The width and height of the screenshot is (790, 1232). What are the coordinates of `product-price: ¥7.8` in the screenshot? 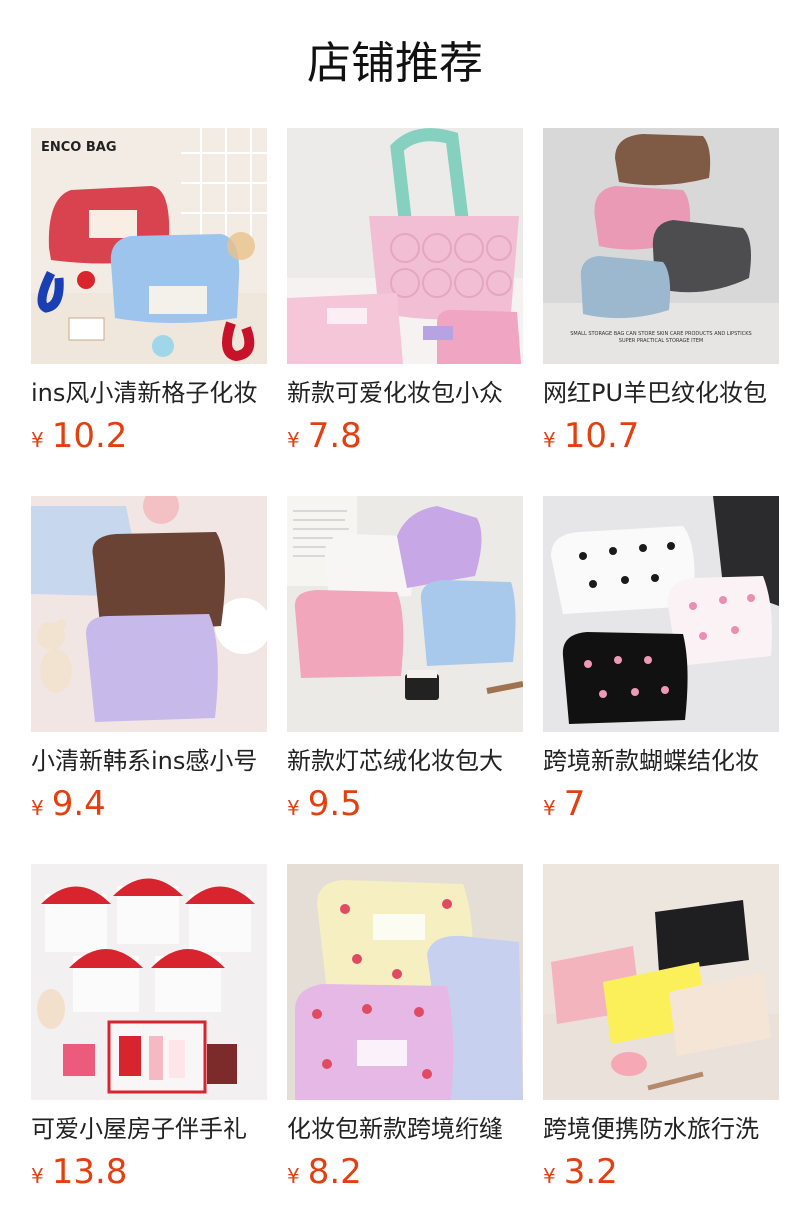 It's located at (405, 439).